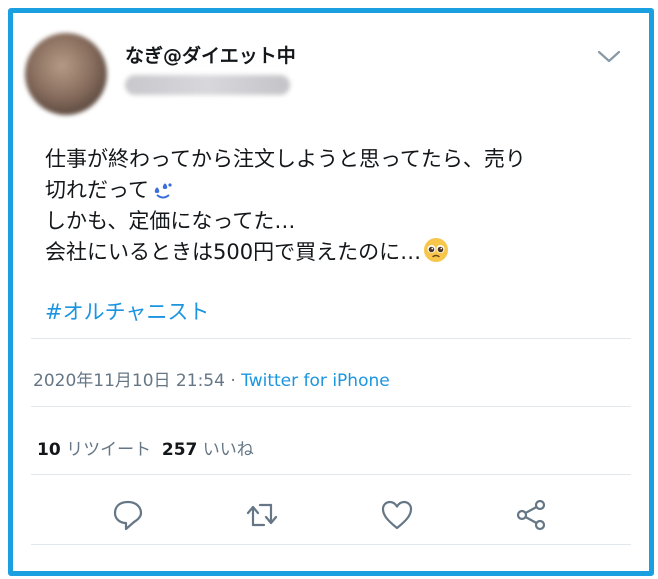 This screenshot has width=658, height=579. Describe the element at coordinates (207, 85) in the screenshot. I see `author-handle-blurred` at that location.